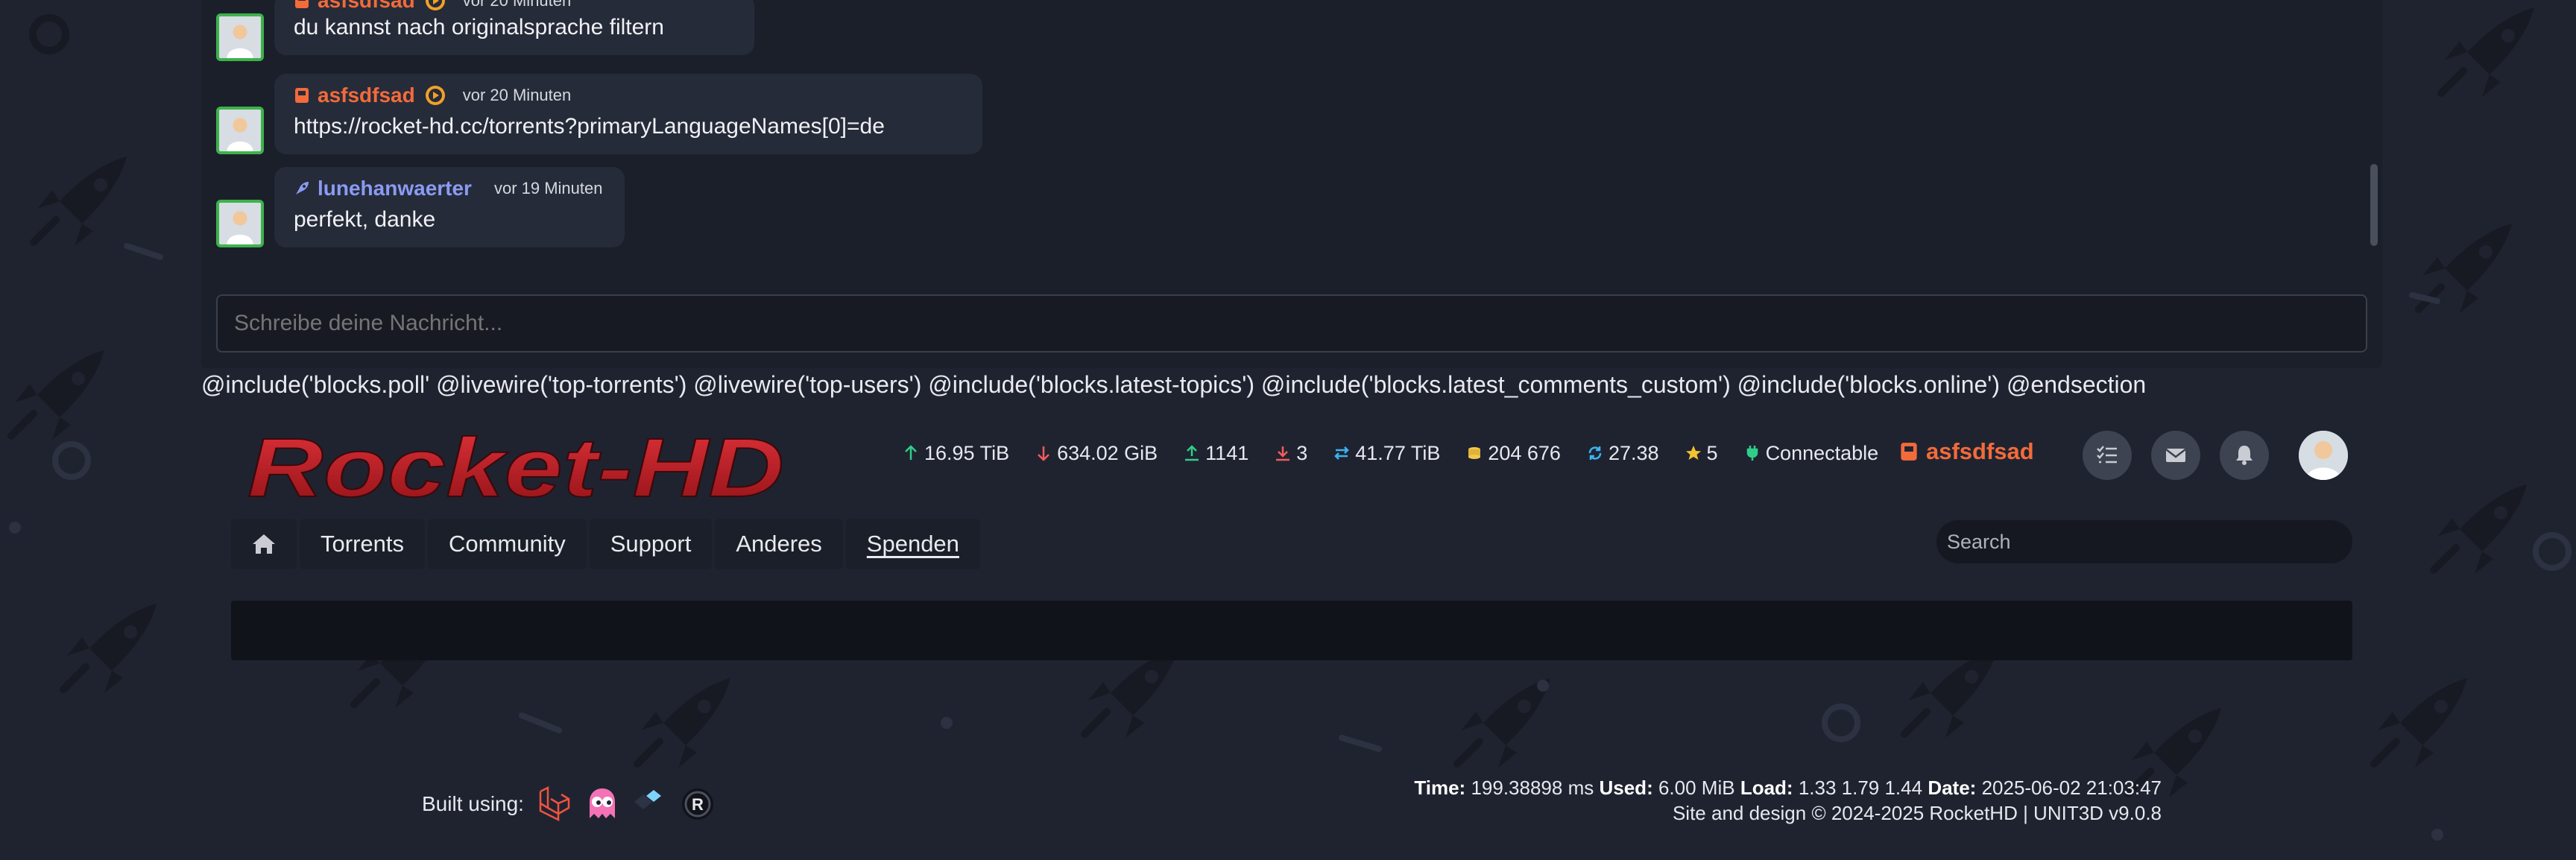 This screenshot has width=2576, height=860. I want to click on stat-ratio: 27.38, so click(1622, 453).